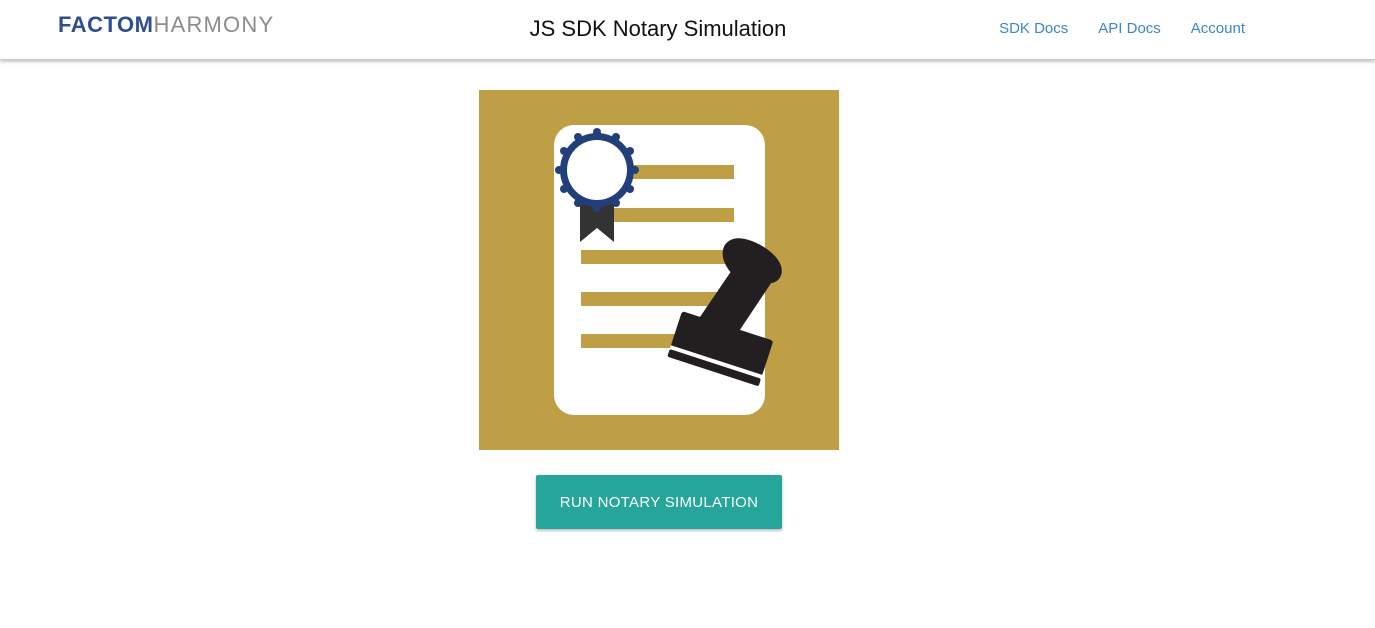  Describe the element at coordinates (1218, 29) in the screenshot. I see `nav-link-account: Account` at that location.